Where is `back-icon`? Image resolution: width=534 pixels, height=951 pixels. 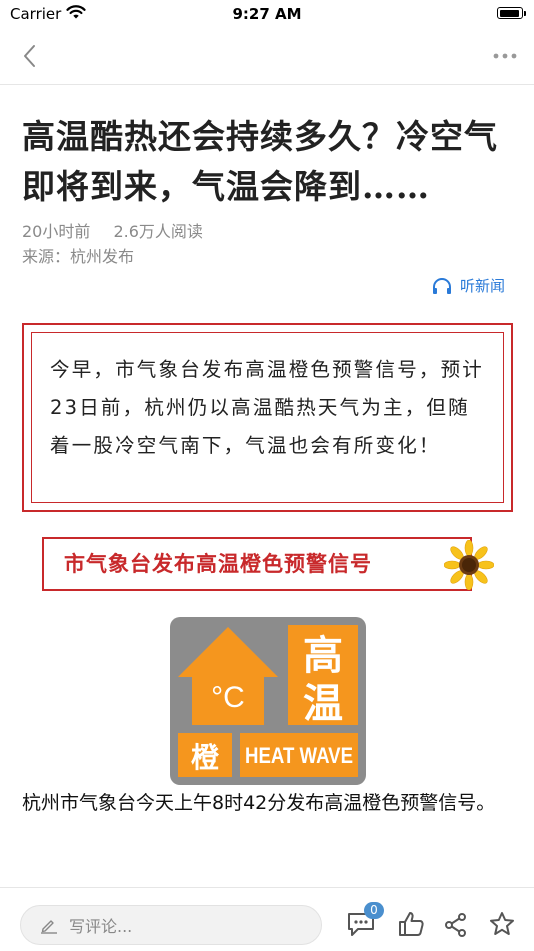 back-icon is located at coordinates (30, 56).